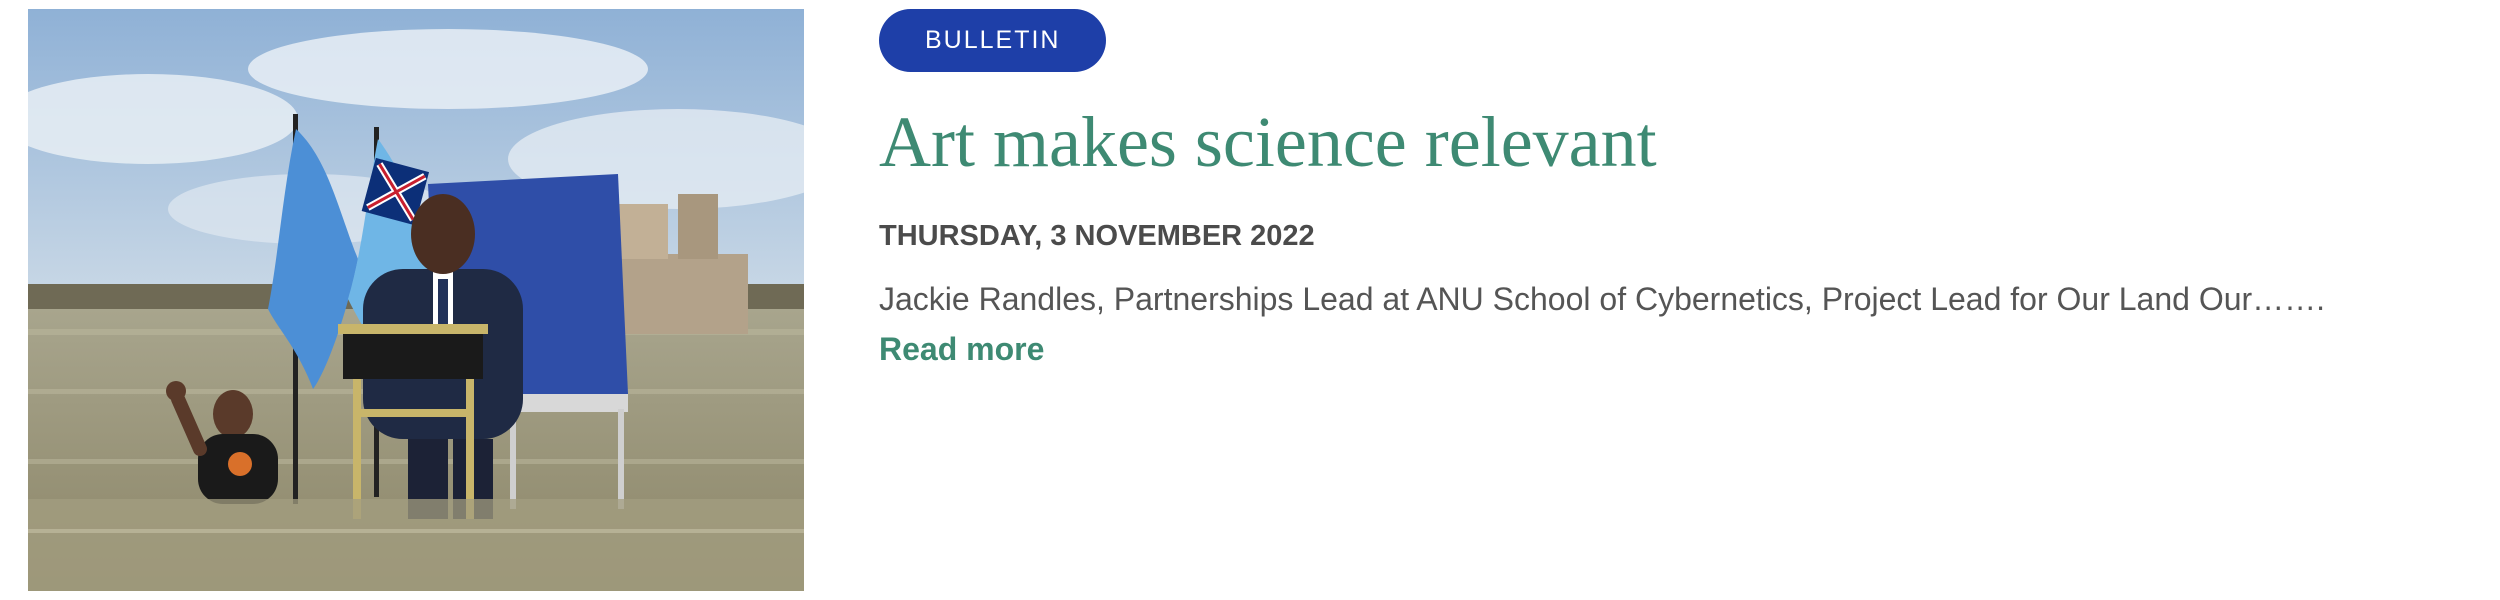  What do you see at coordinates (961, 349) in the screenshot?
I see `read-more-link: Read more` at bounding box center [961, 349].